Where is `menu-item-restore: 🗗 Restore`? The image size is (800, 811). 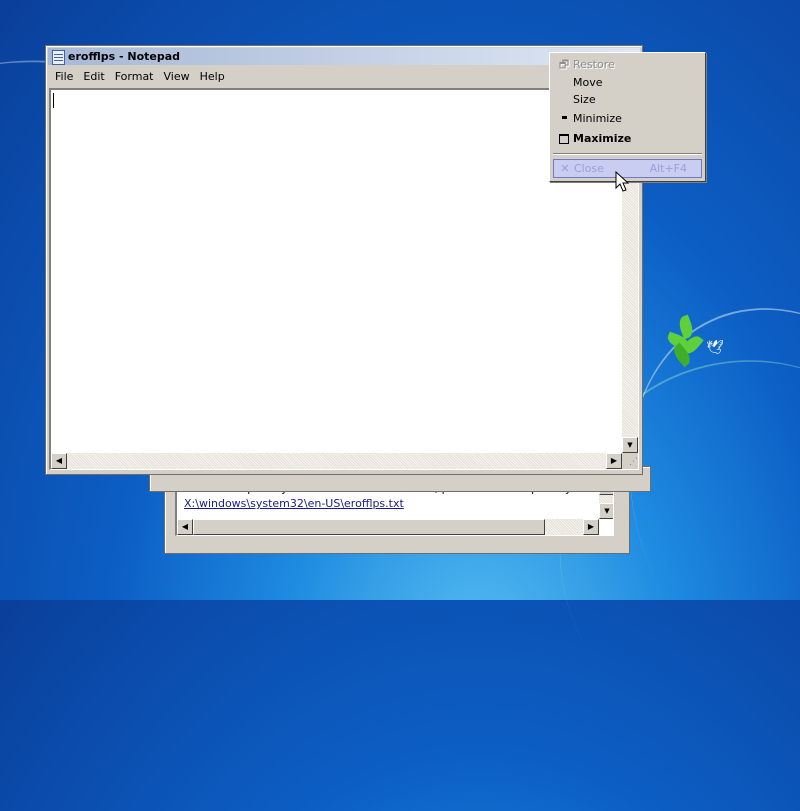
menu-item-restore: 🗗 Restore is located at coordinates (627, 65).